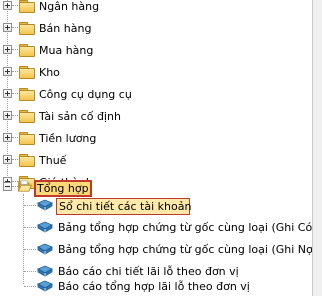 This screenshot has height=298, width=322. Describe the element at coordinates (150, 50) in the screenshot. I see `tree-item-mua-hang: Mua hàng` at that location.